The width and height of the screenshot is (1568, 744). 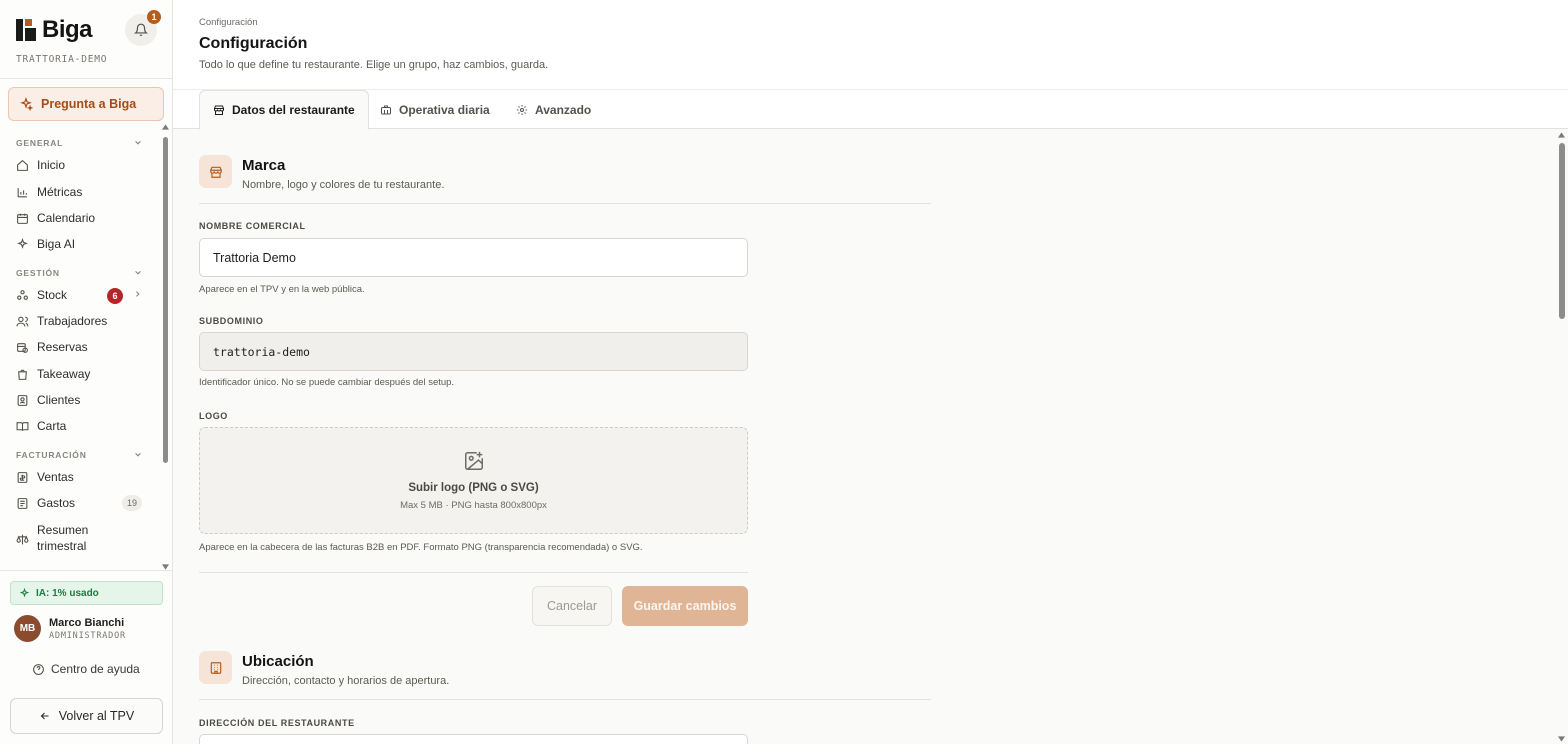 I want to click on shopping-bag-icon, so click(x=22, y=374).